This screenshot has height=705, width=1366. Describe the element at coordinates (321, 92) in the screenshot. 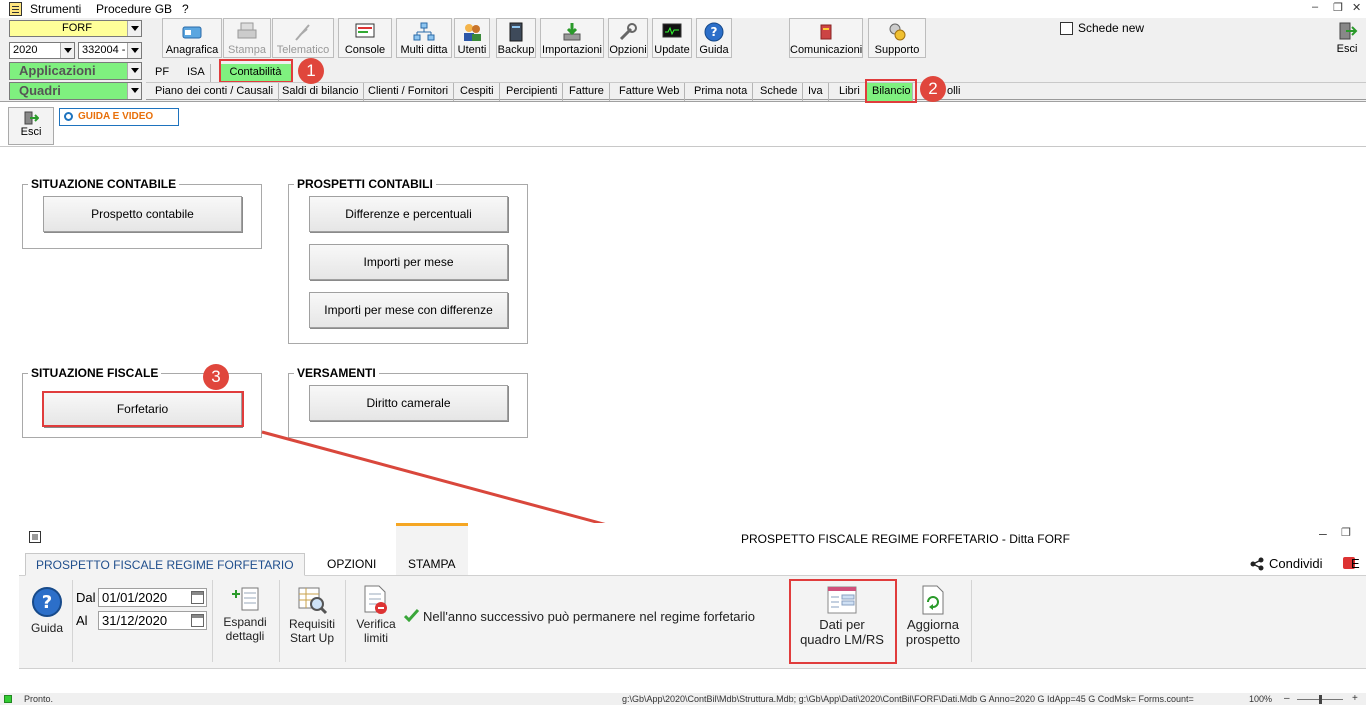

I see `tab-saldi-di-bilancio: Saldi di bilancio` at that location.